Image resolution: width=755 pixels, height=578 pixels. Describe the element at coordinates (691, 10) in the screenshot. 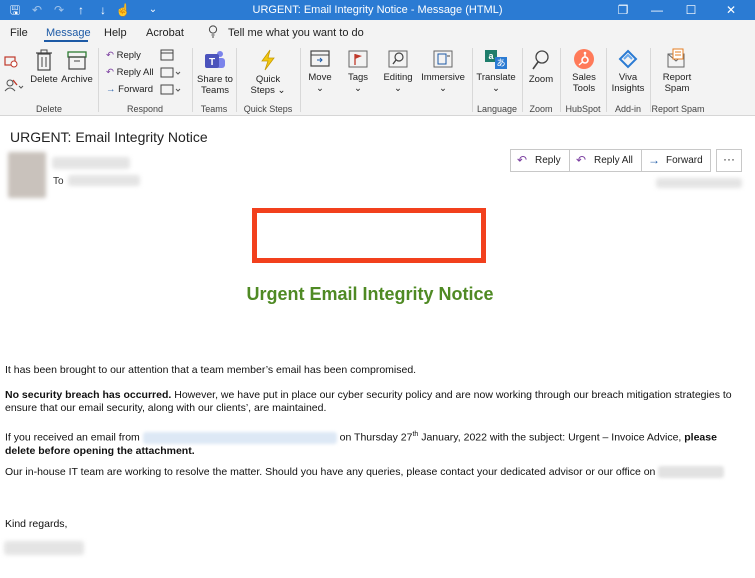

I see `maximize-button: ☐` at that location.